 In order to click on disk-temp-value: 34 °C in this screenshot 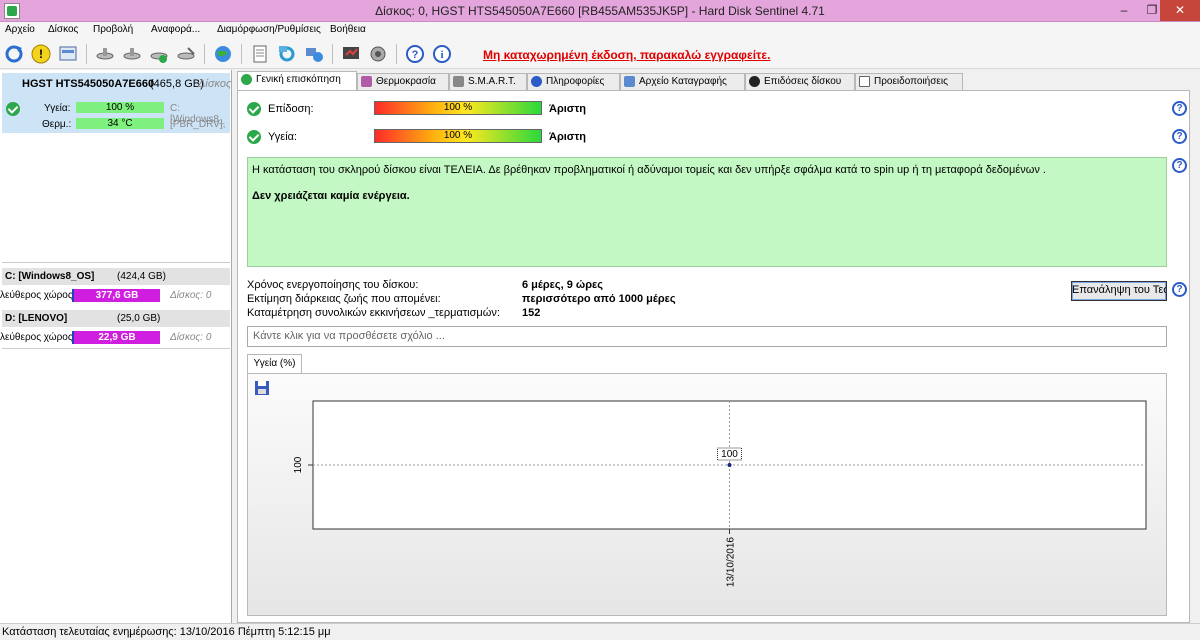, I will do `click(120, 123)`.